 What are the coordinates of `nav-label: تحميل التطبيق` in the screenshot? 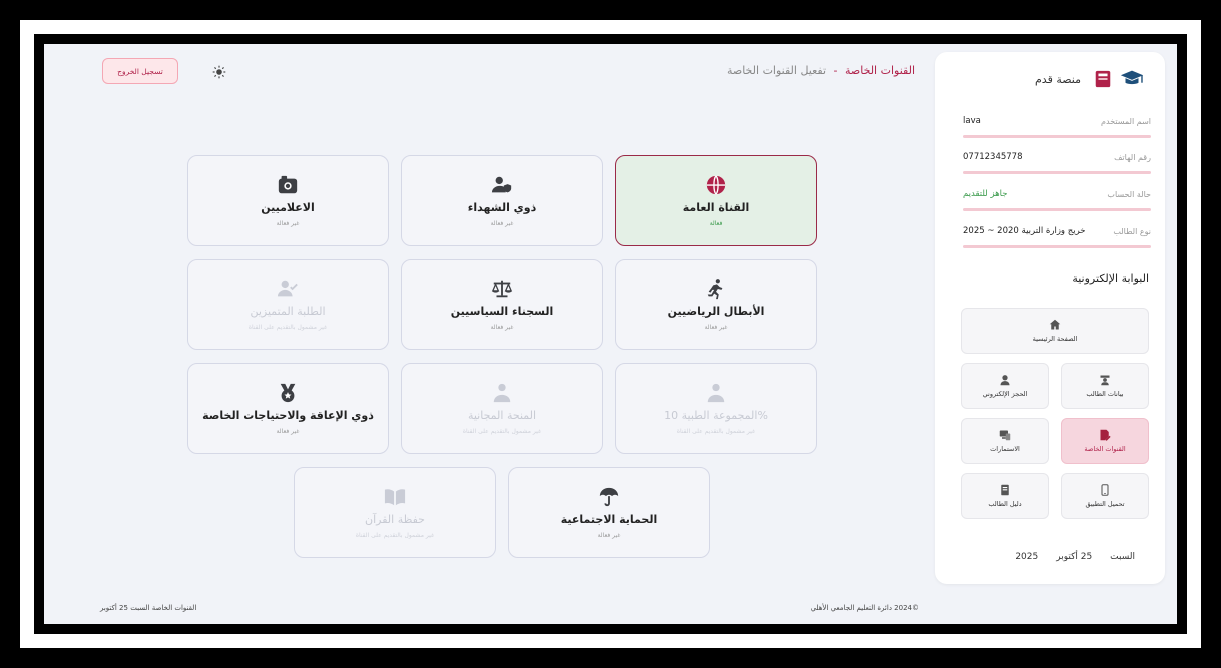 It's located at (1105, 504).